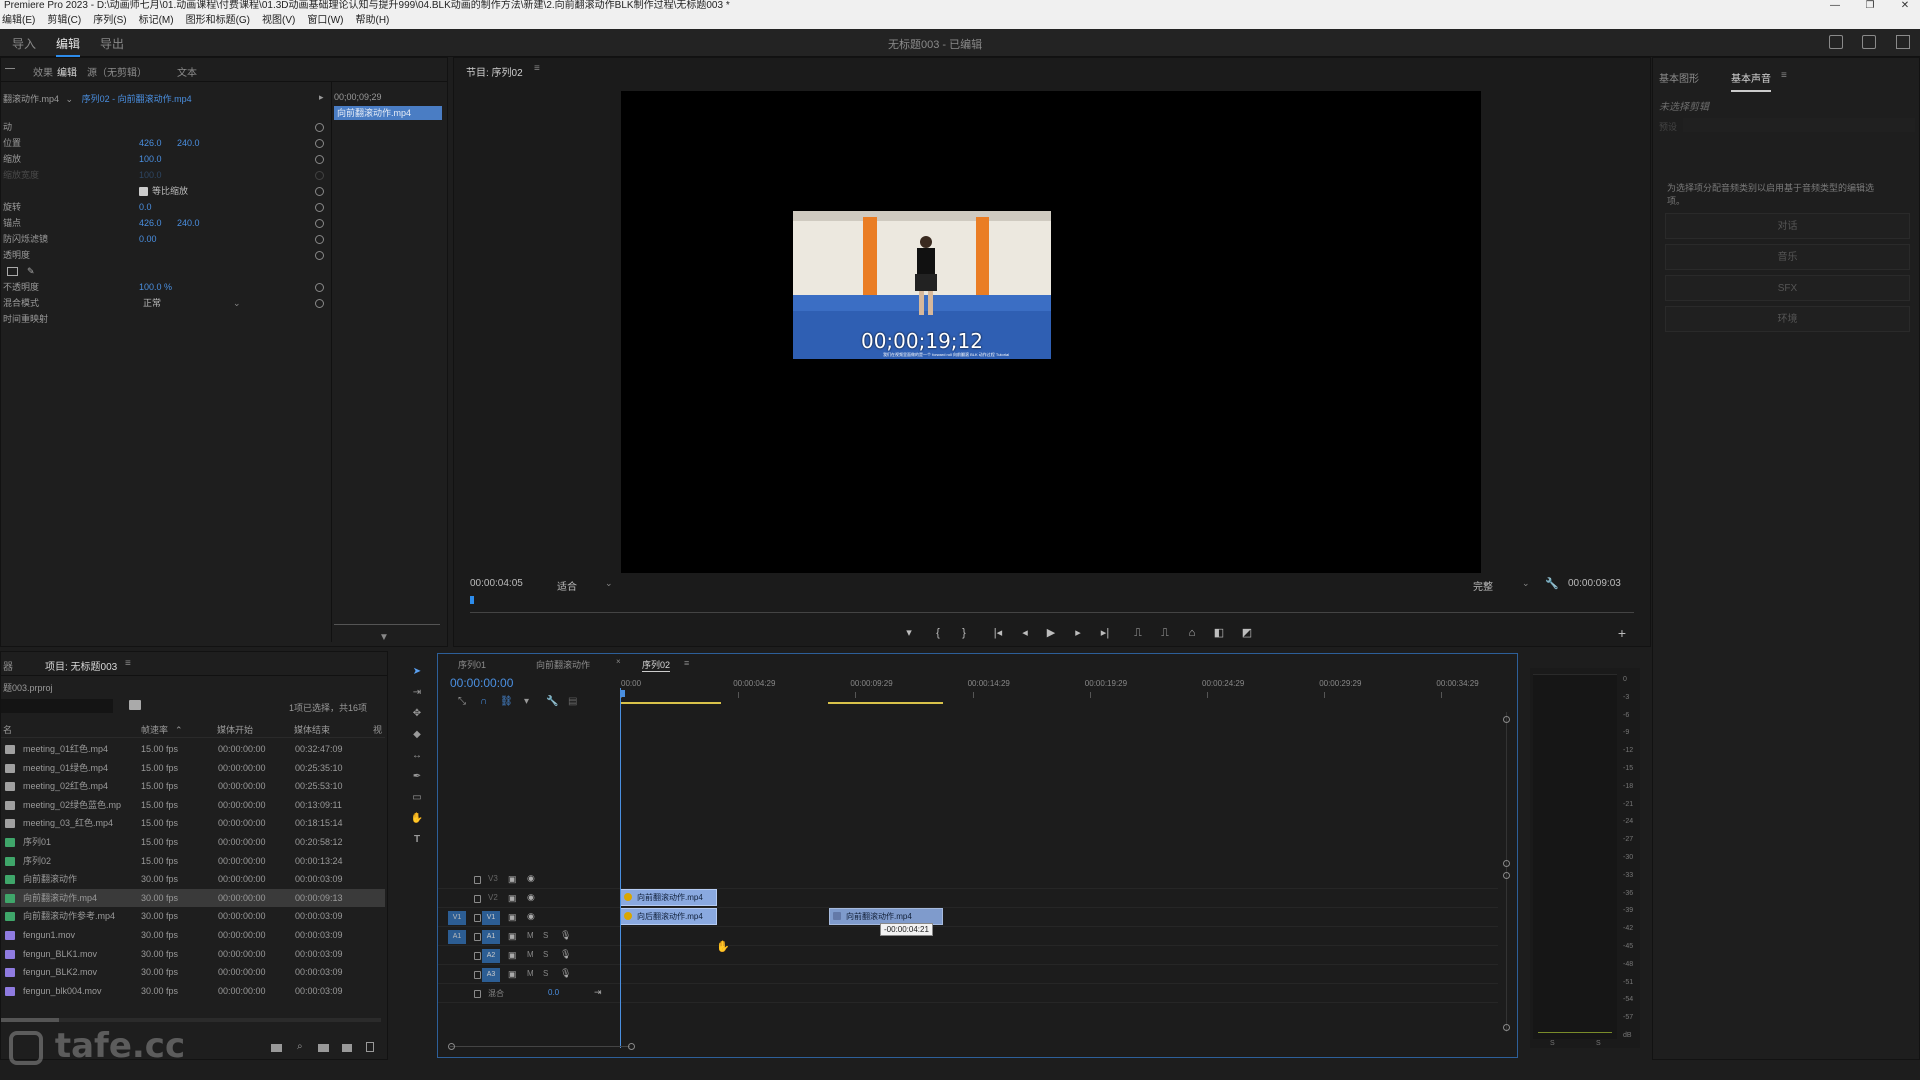  I want to click on tab-sequence-01: 序列01, so click(472, 664).